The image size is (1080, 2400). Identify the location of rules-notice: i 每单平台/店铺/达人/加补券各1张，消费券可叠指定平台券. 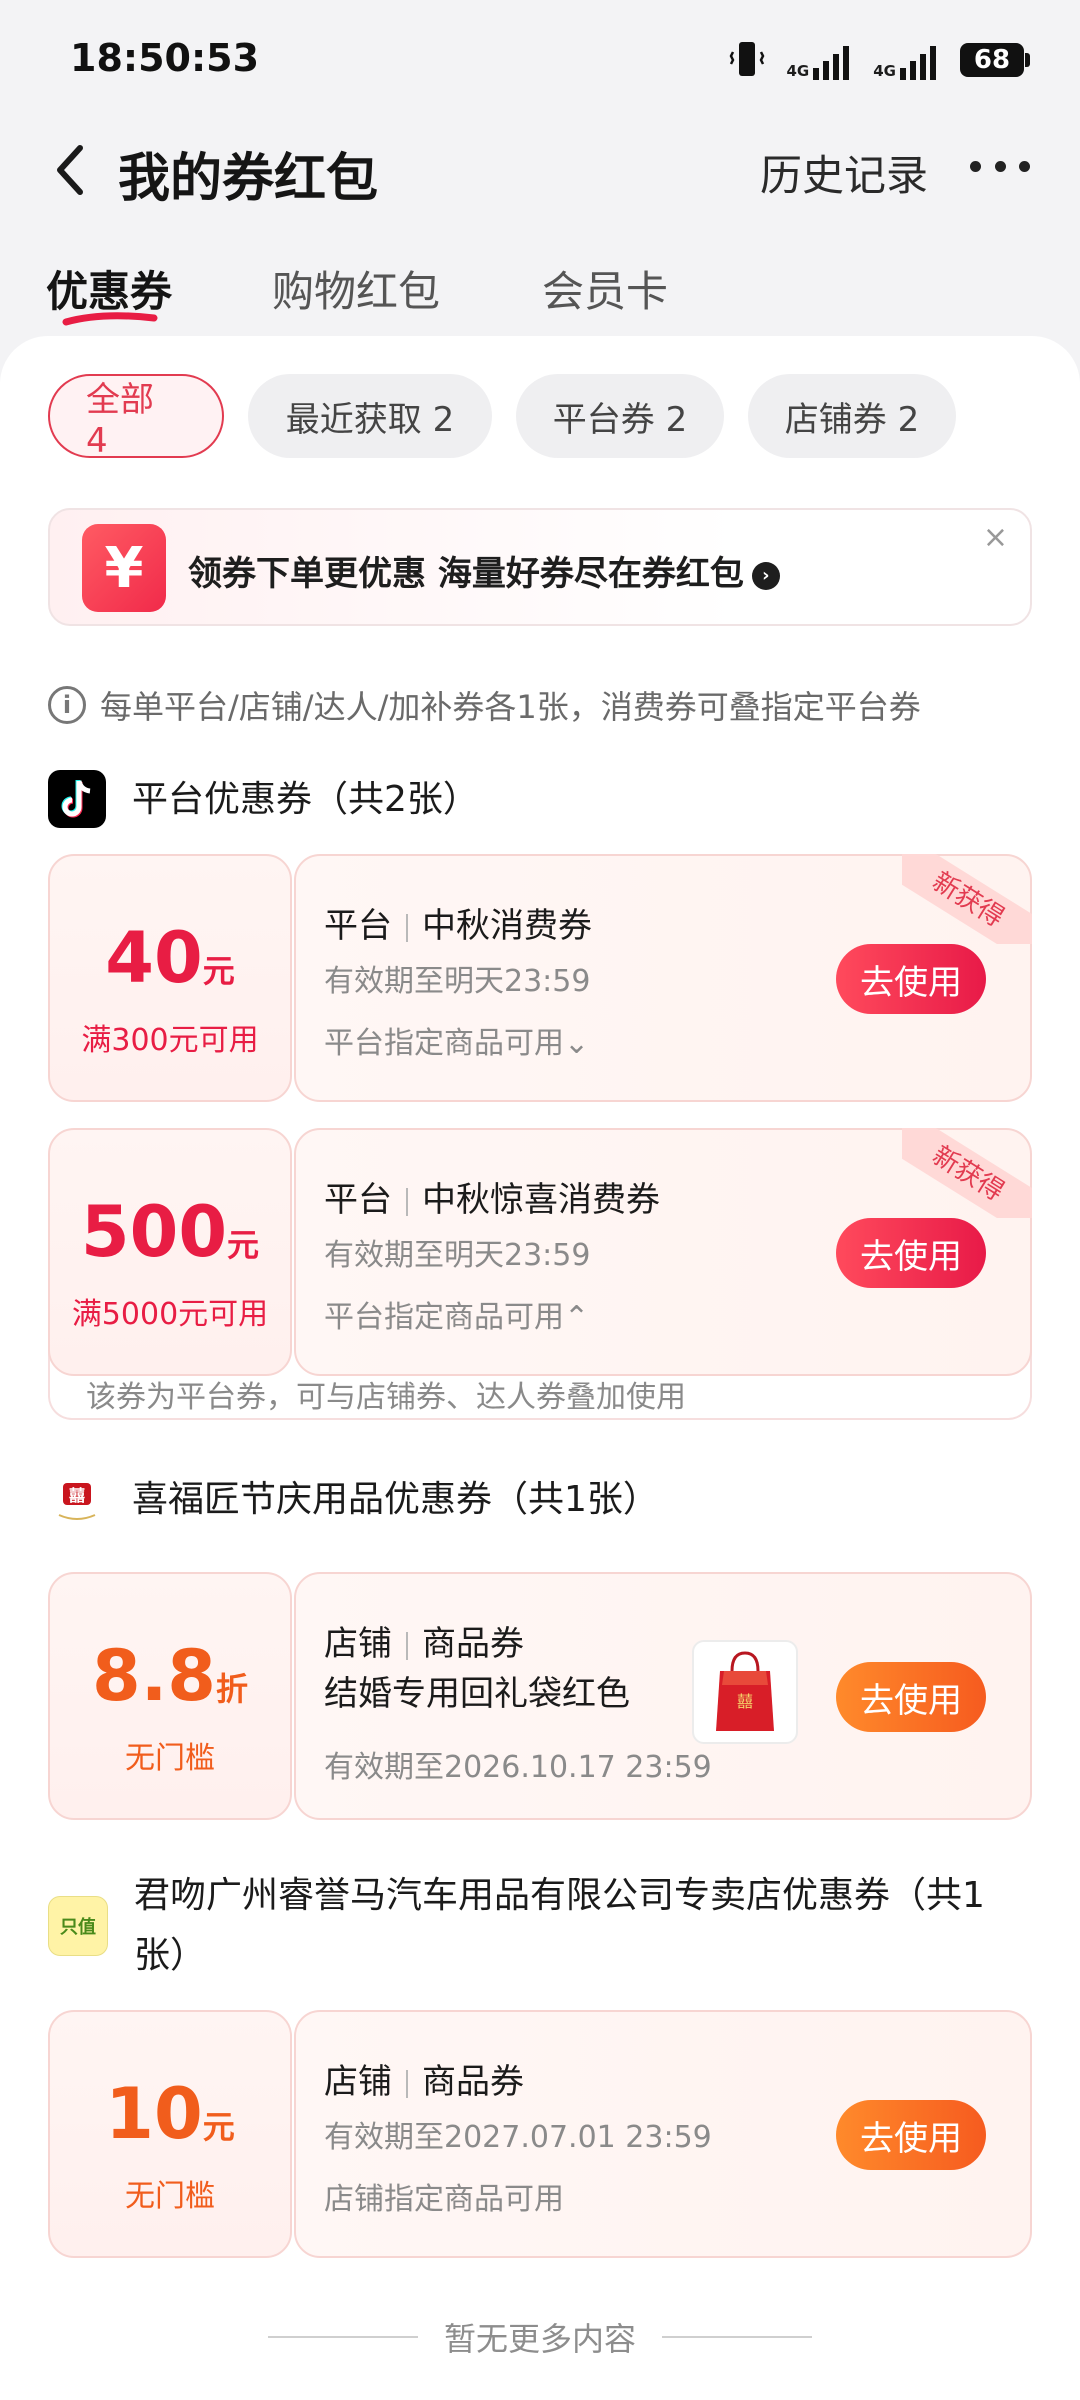
(484, 705).